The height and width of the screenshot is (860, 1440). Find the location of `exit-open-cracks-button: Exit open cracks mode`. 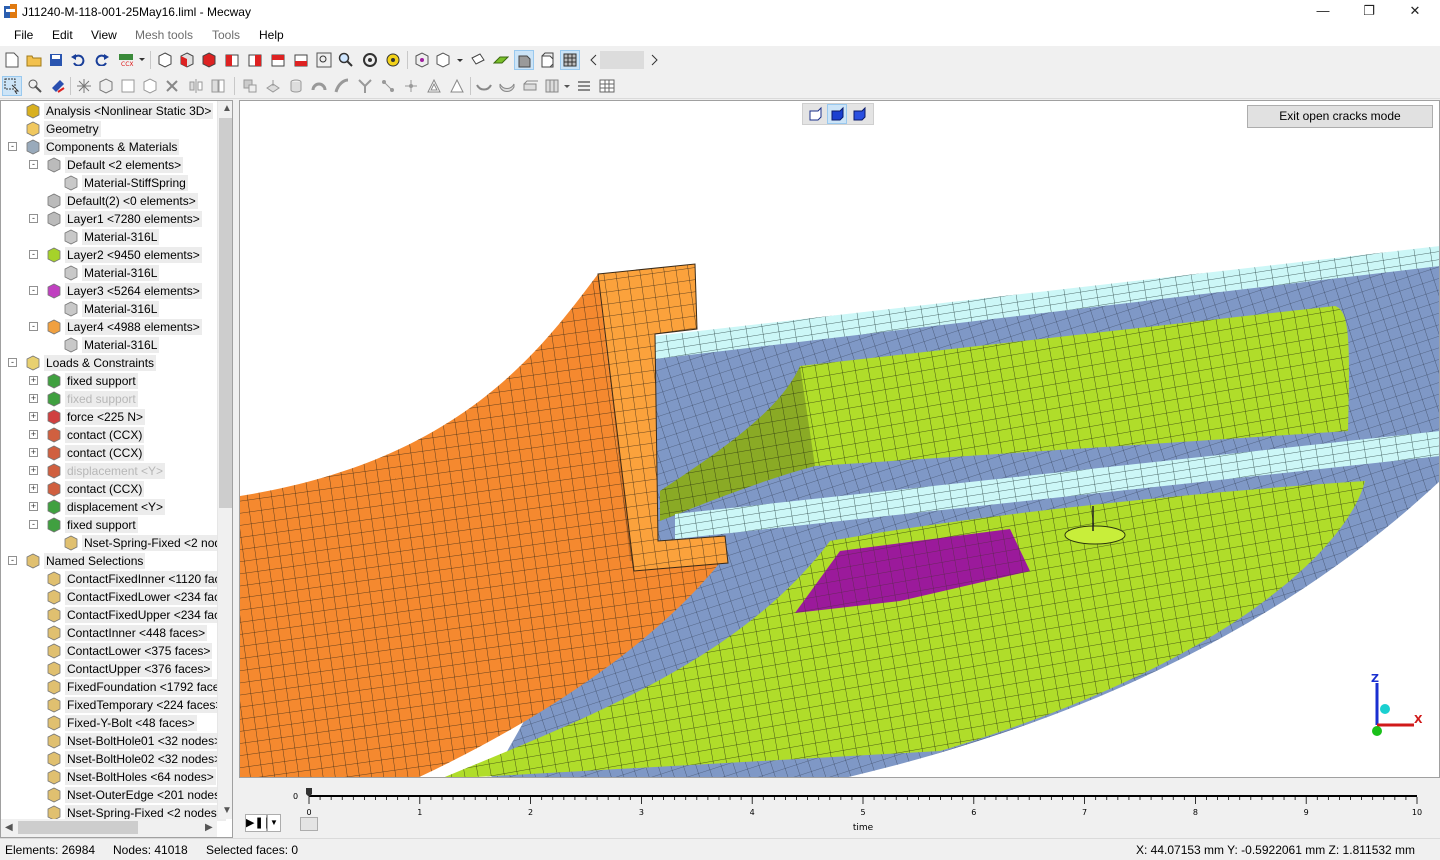

exit-open-cracks-button: Exit open cracks mode is located at coordinates (1340, 116).